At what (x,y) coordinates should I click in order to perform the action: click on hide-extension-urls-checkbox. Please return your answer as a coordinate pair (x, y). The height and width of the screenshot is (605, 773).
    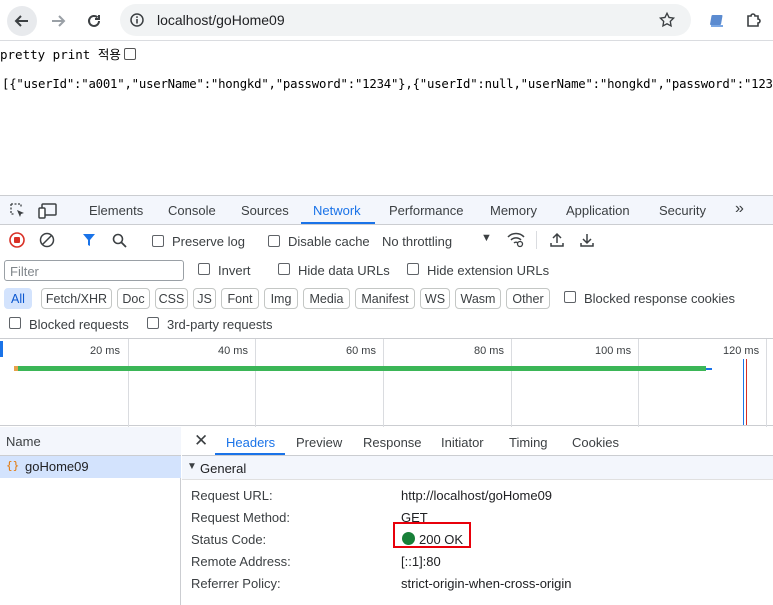
    Looking at the image, I should click on (413, 269).